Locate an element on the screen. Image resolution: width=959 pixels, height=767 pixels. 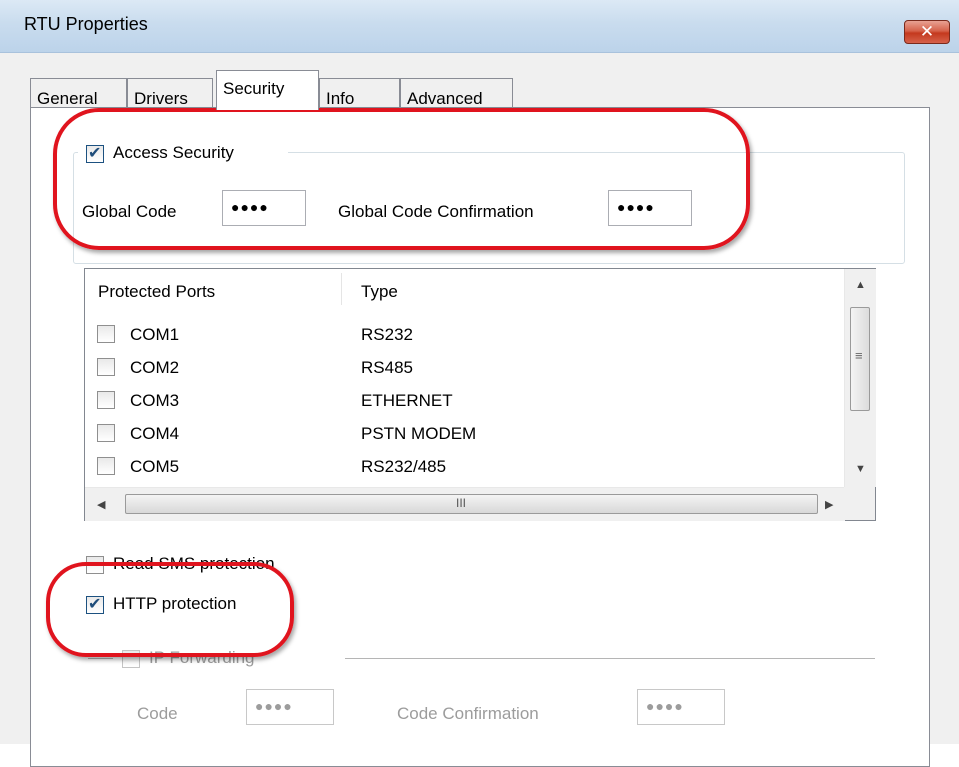
window-title: RTU Properties is located at coordinates (86, 24).